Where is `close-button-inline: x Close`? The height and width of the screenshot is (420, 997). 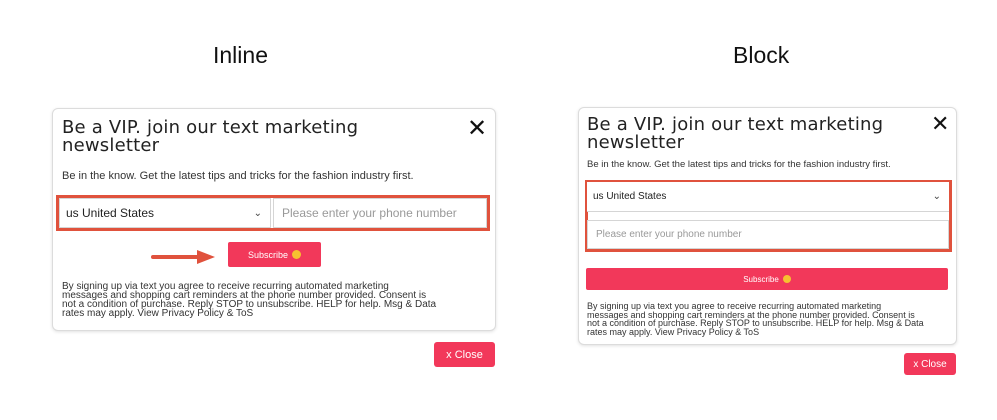
close-button-inline: x Close is located at coordinates (464, 354).